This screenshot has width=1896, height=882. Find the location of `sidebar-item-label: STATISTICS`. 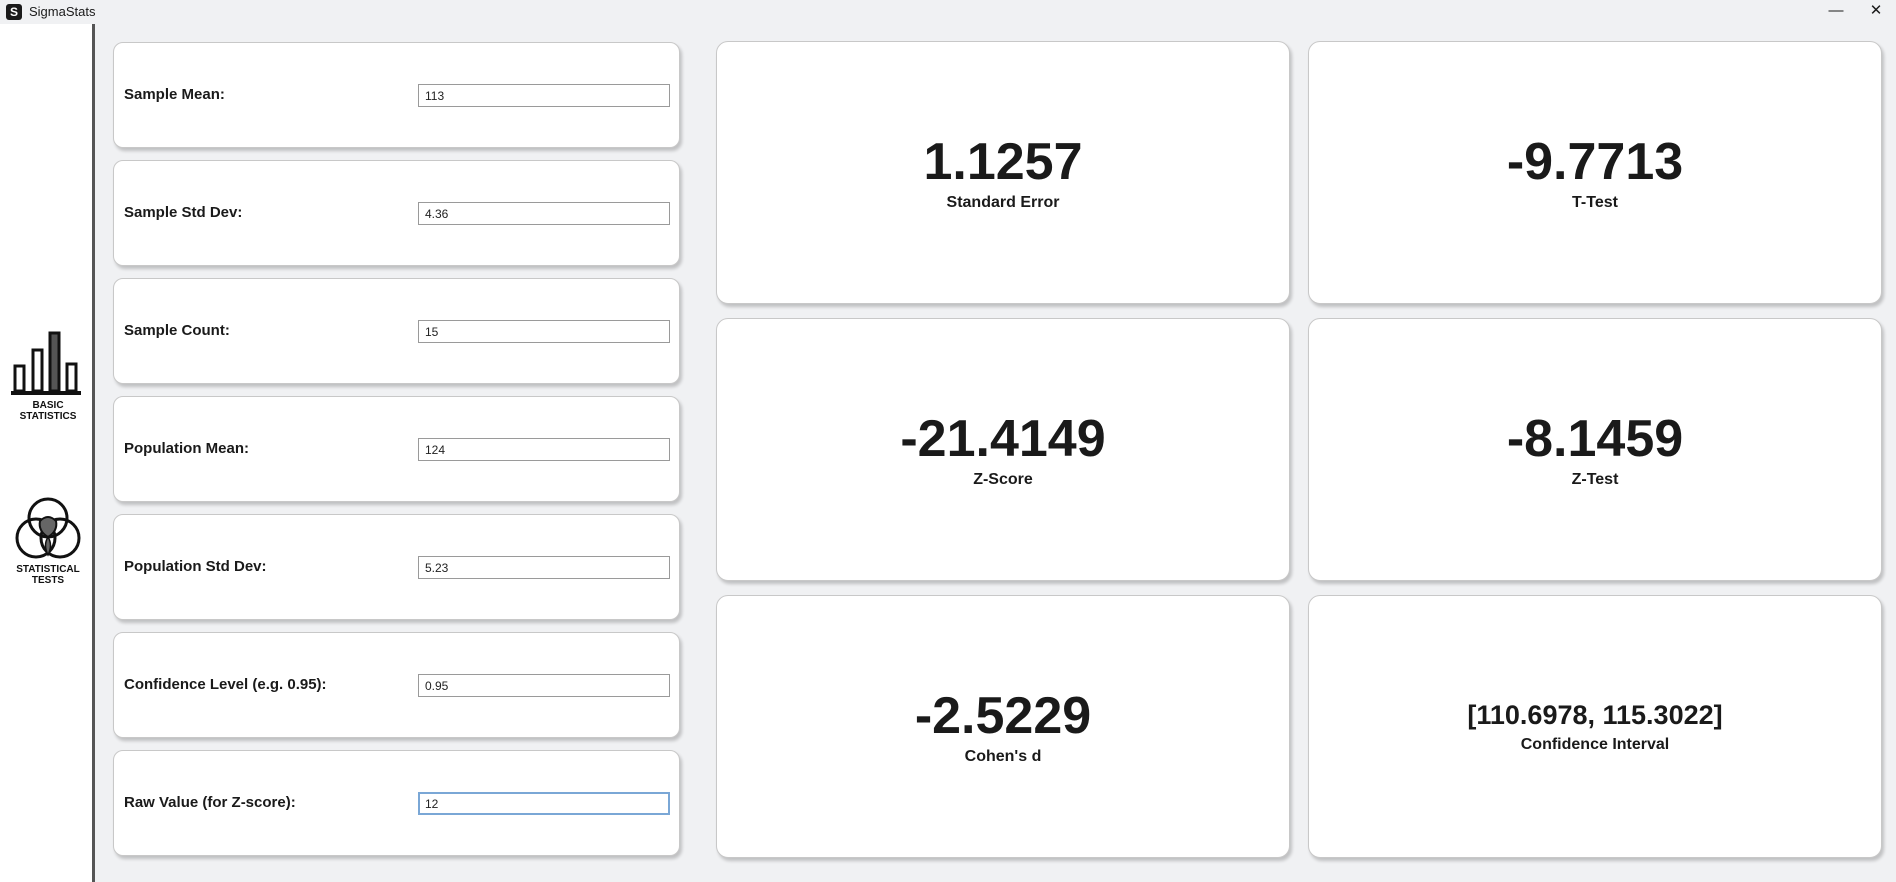

sidebar-item-label: STATISTICS is located at coordinates (48, 416).